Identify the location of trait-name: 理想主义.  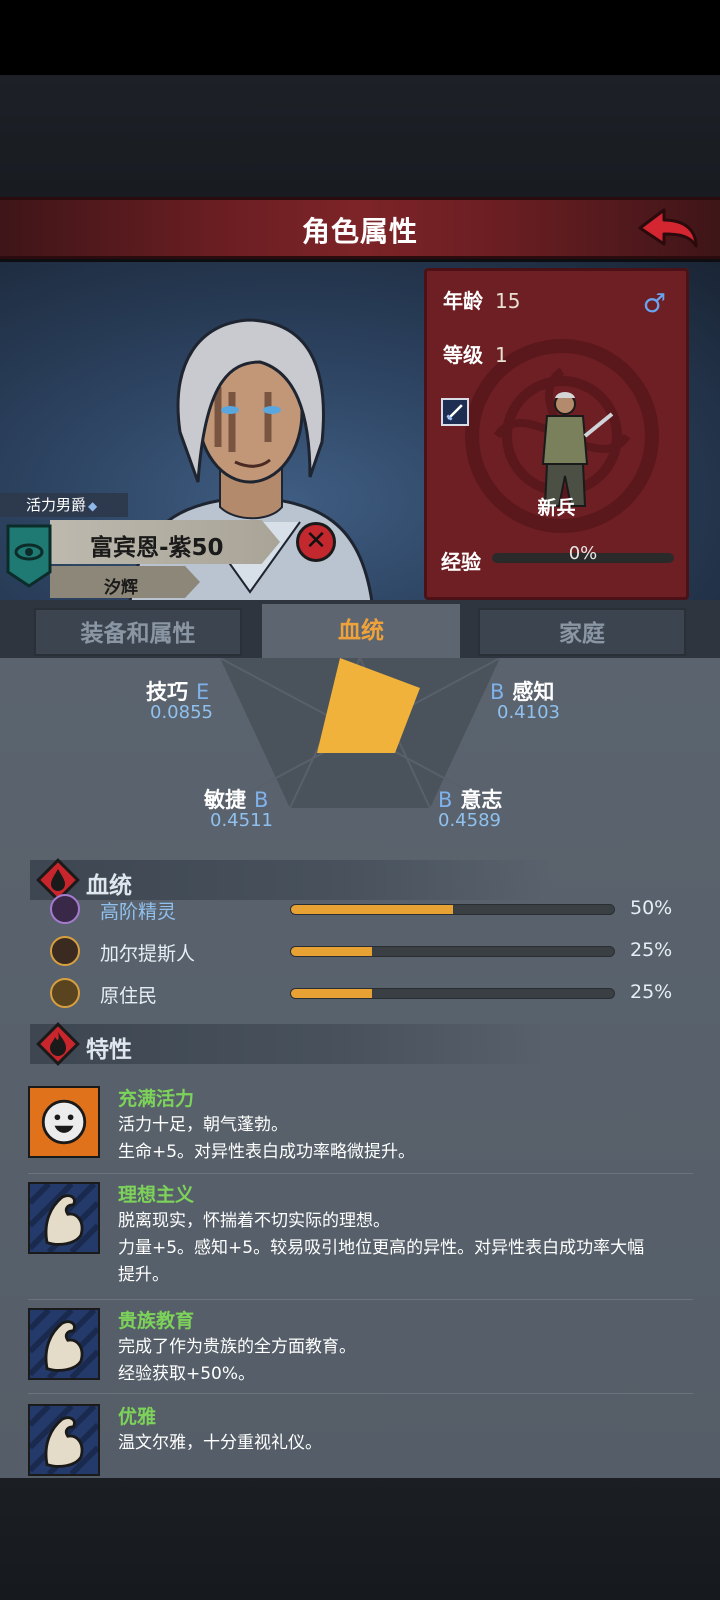
(156, 1195).